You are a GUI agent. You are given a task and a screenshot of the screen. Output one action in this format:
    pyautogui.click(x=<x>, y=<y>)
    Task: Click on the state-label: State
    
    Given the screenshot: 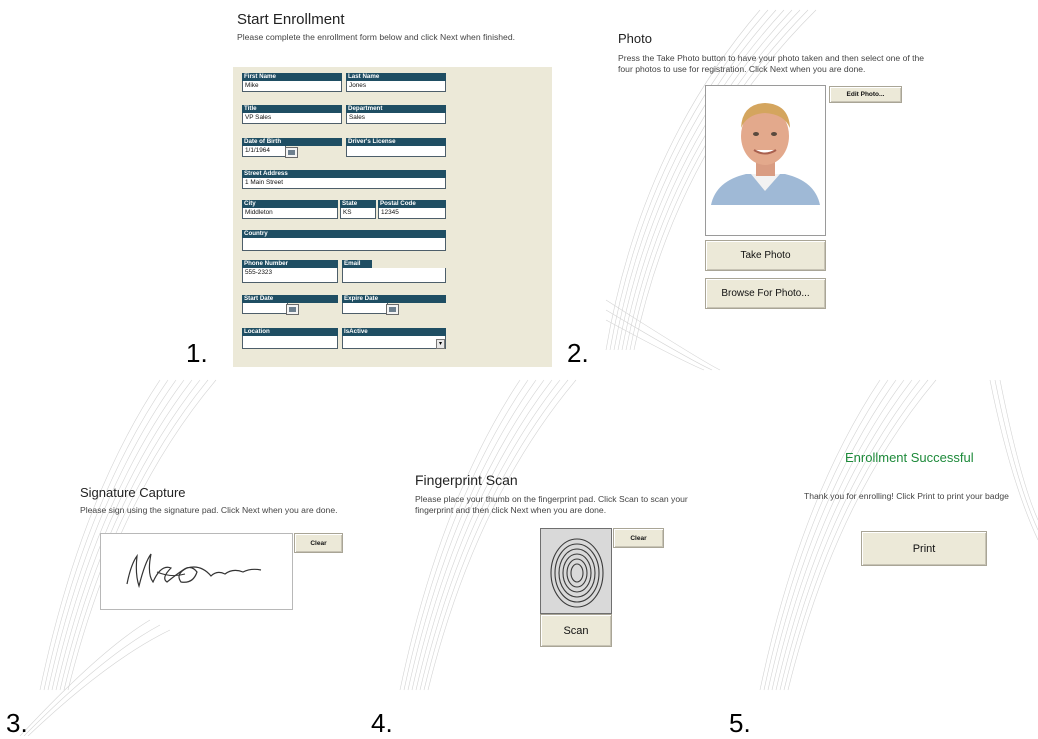 What is the action you would take?
    pyautogui.click(x=358, y=204)
    